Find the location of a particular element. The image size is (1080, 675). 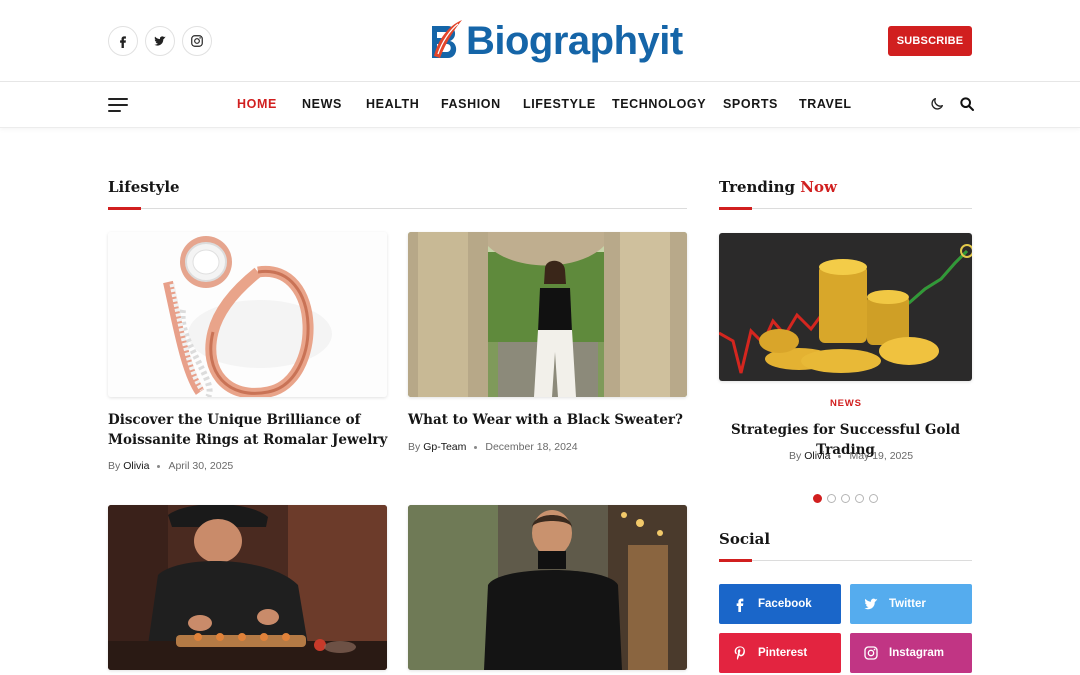

nav-sports: SPORTS is located at coordinates (750, 104).